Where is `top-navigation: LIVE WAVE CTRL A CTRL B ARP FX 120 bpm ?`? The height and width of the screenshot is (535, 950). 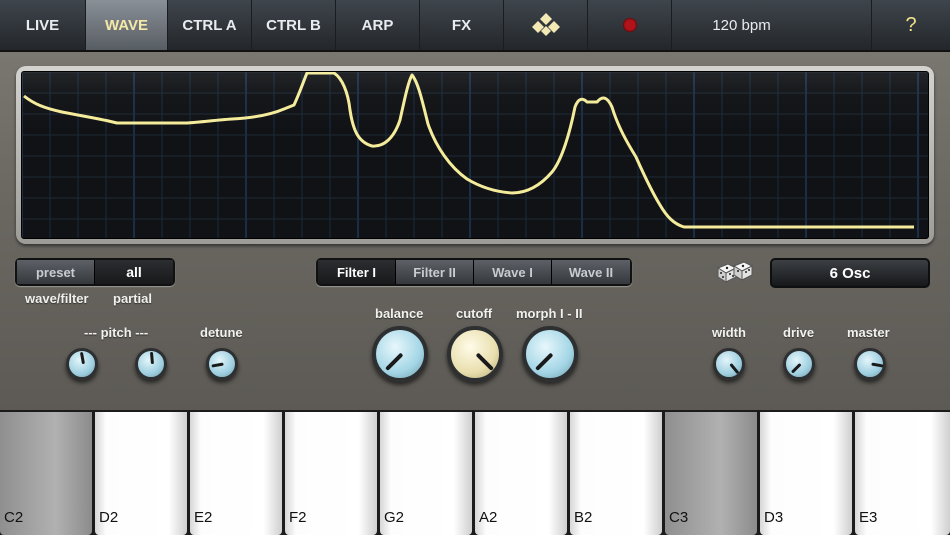 top-navigation: LIVE WAVE CTRL A CTRL B ARP FX 120 bpm ? is located at coordinates (475, 26).